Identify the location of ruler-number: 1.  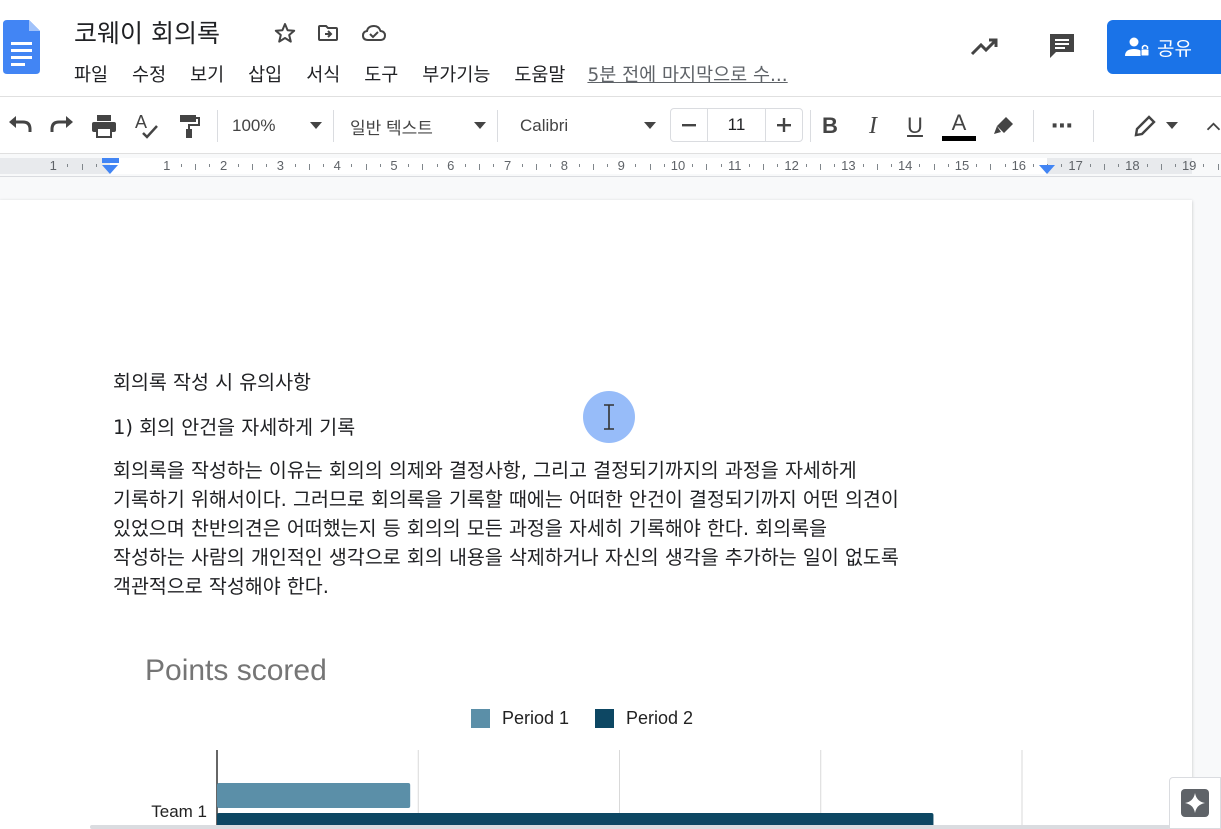
(167, 165).